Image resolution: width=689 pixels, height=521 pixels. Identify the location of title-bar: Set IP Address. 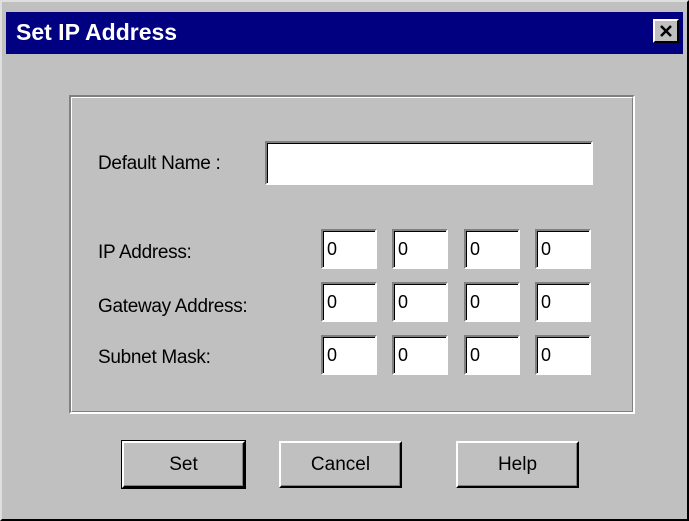
(344, 33).